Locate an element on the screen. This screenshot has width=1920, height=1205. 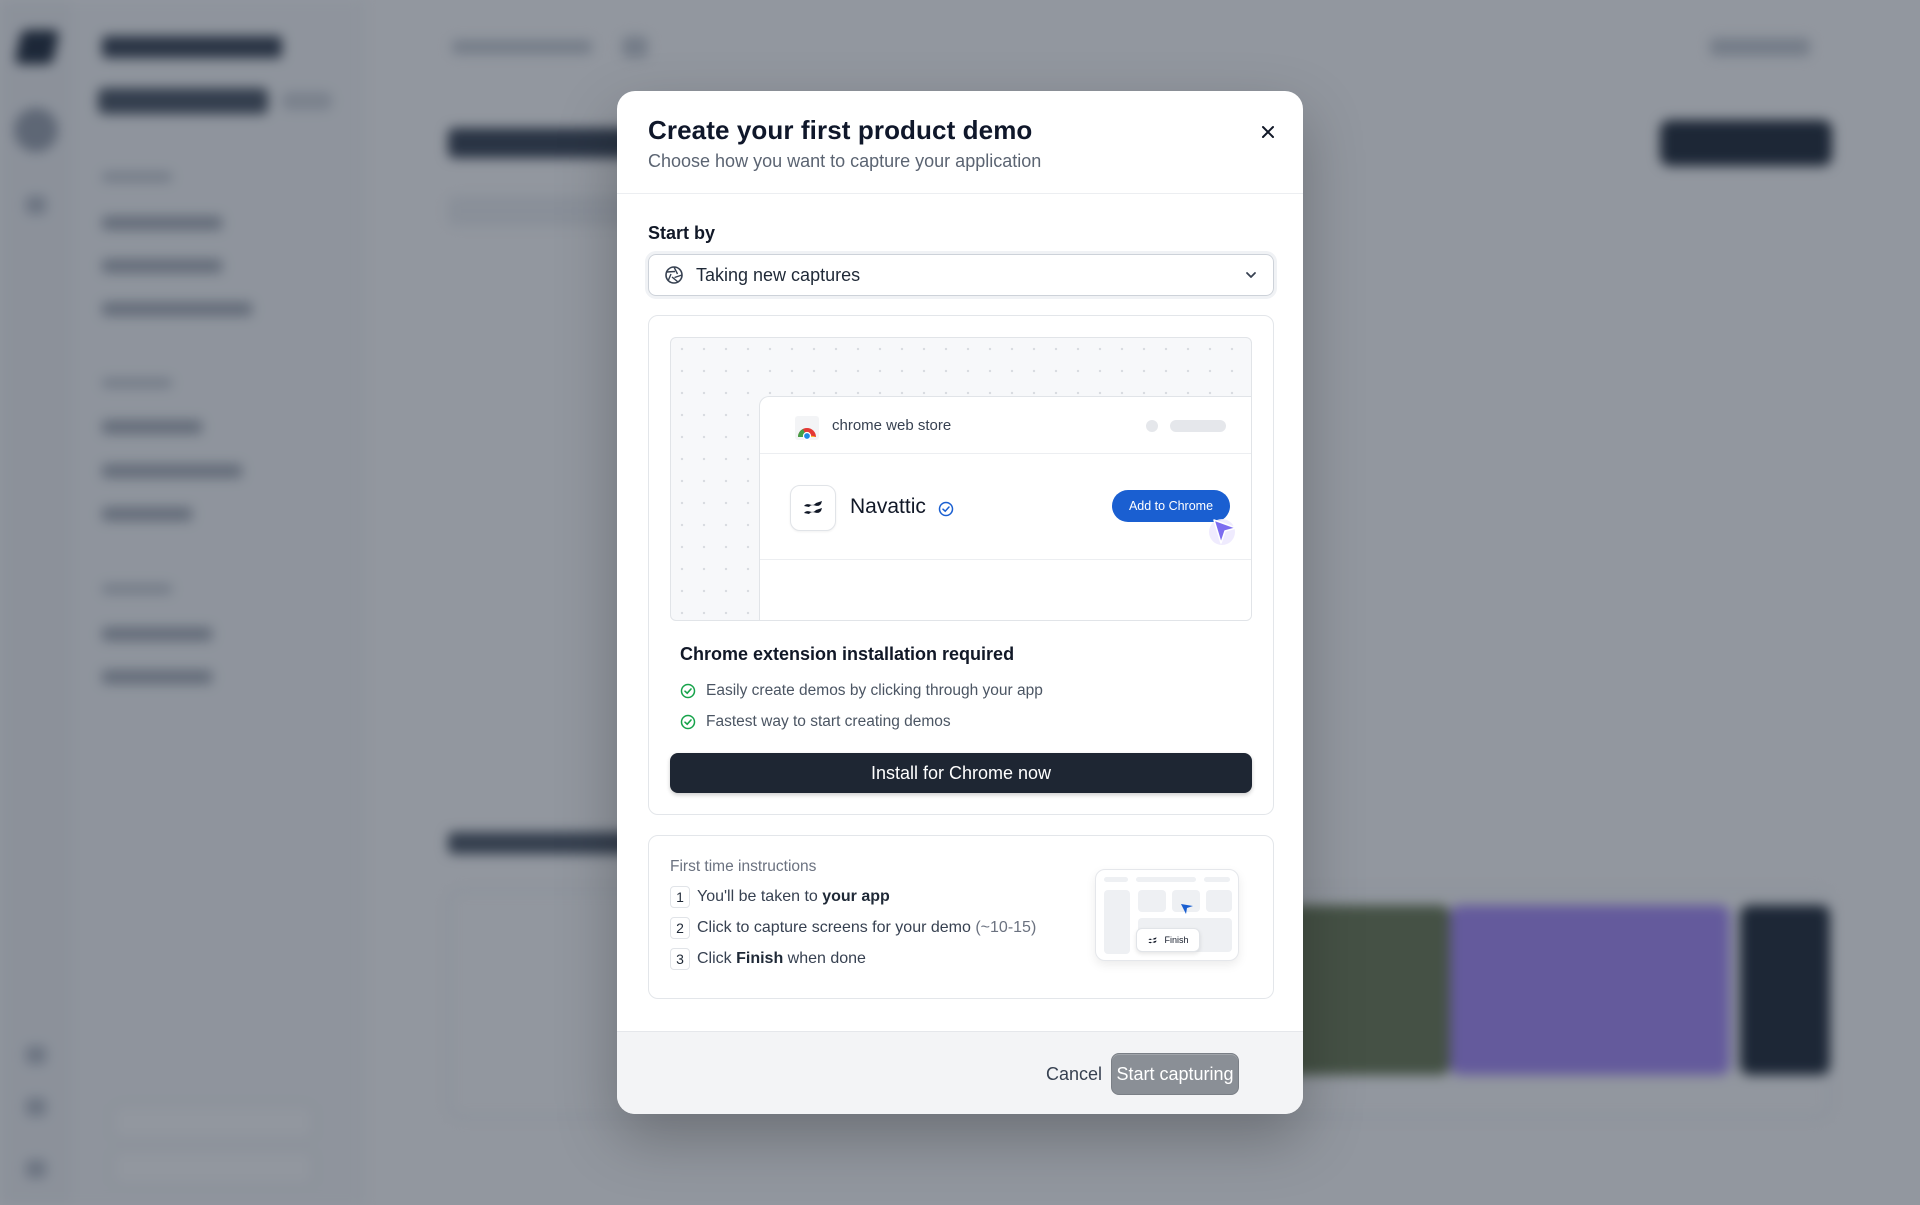
step-count-hint: (~10-15) is located at coordinates (1006, 927).